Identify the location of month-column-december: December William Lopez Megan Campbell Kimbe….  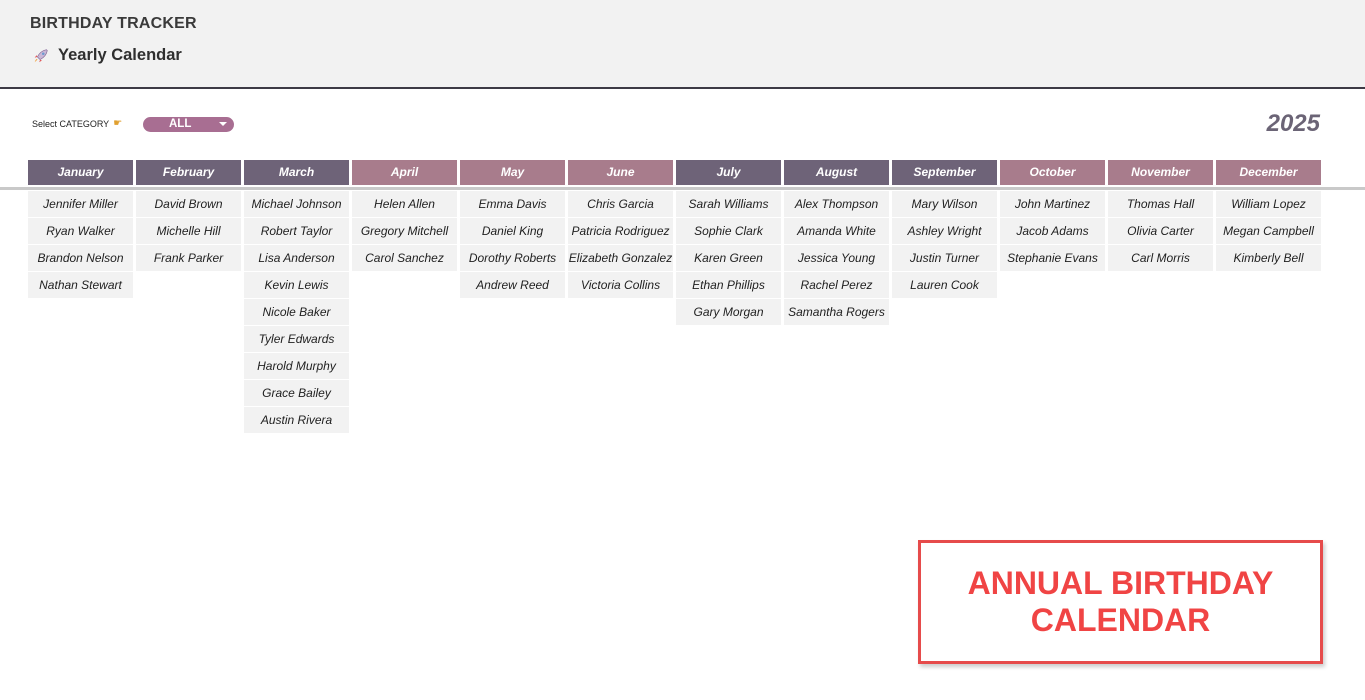
(1268, 216).